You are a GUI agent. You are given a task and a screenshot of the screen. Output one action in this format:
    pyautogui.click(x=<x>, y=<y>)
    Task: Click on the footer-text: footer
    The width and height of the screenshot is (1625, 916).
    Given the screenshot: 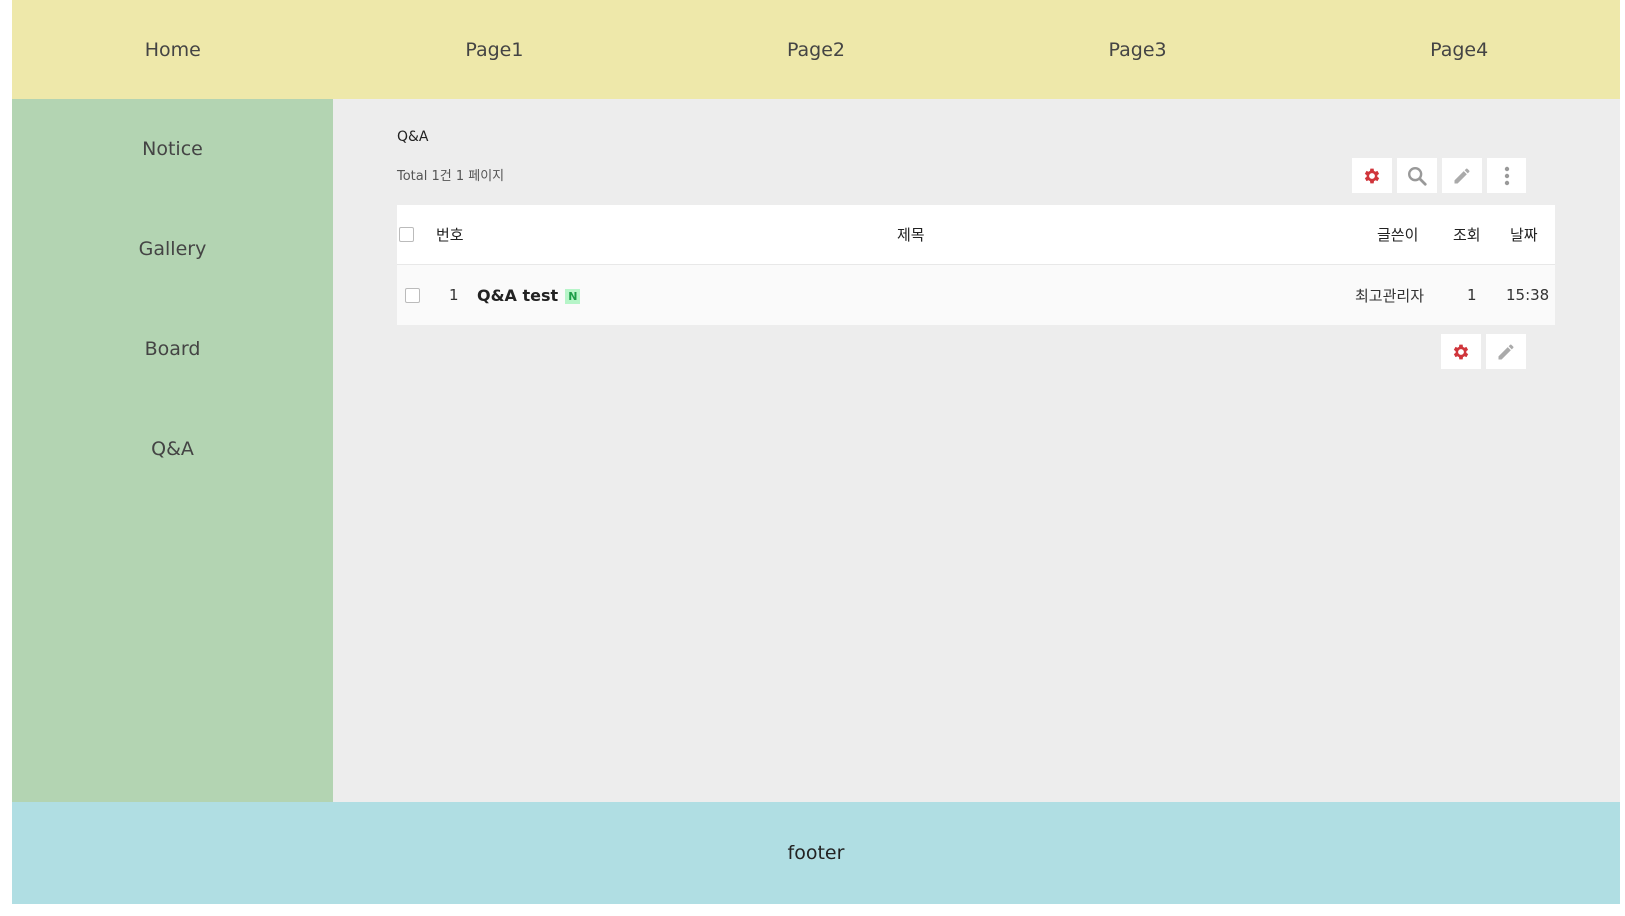 What is the action you would take?
    pyautogui.click(x=816, y=853)
    